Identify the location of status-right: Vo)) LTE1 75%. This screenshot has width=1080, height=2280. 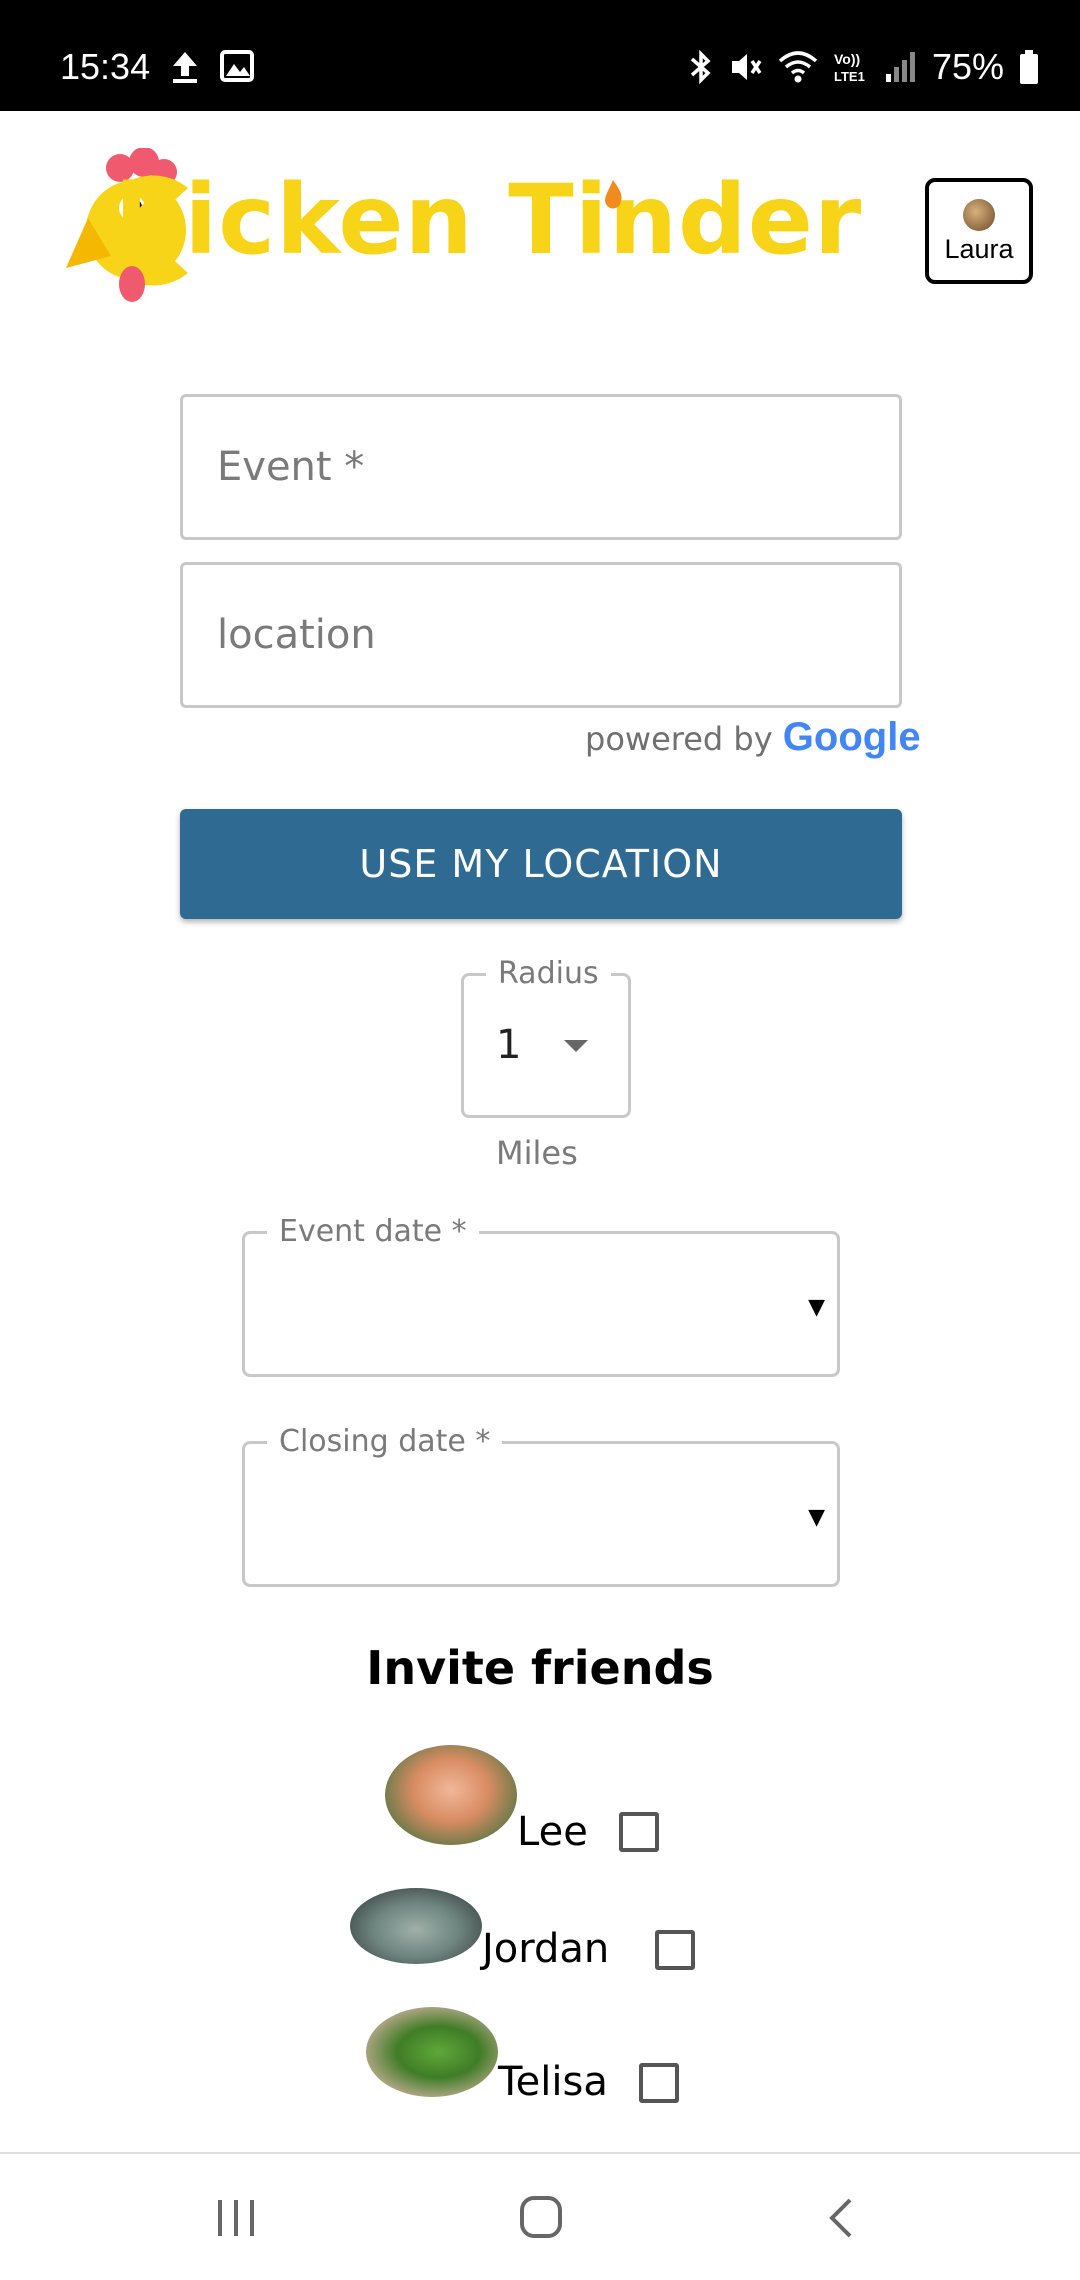
(864, 67).